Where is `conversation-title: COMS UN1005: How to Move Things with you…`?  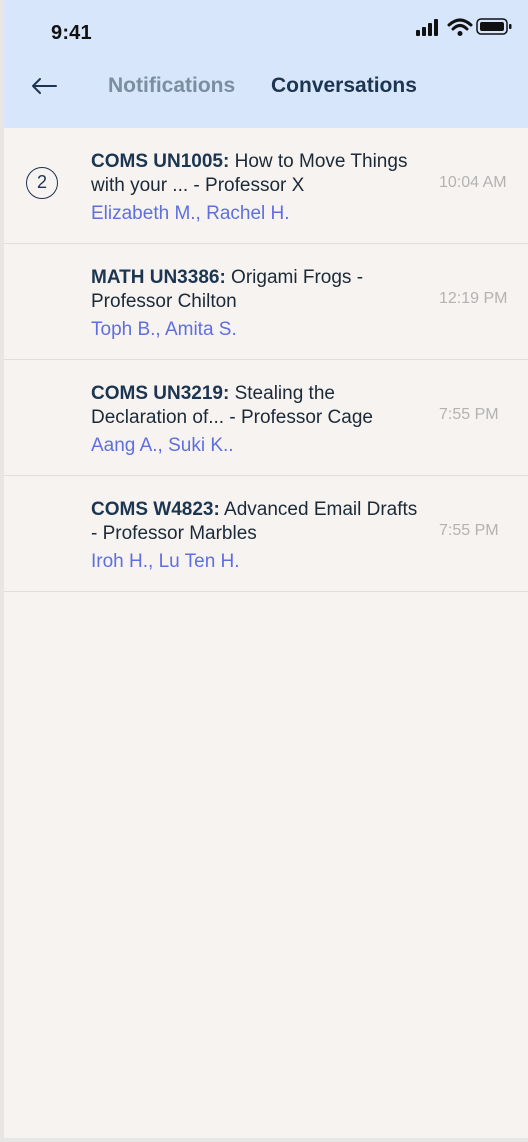
conversation-title: COMS UN1005: How to Move Things with you… is located at coordinates (256, 174).